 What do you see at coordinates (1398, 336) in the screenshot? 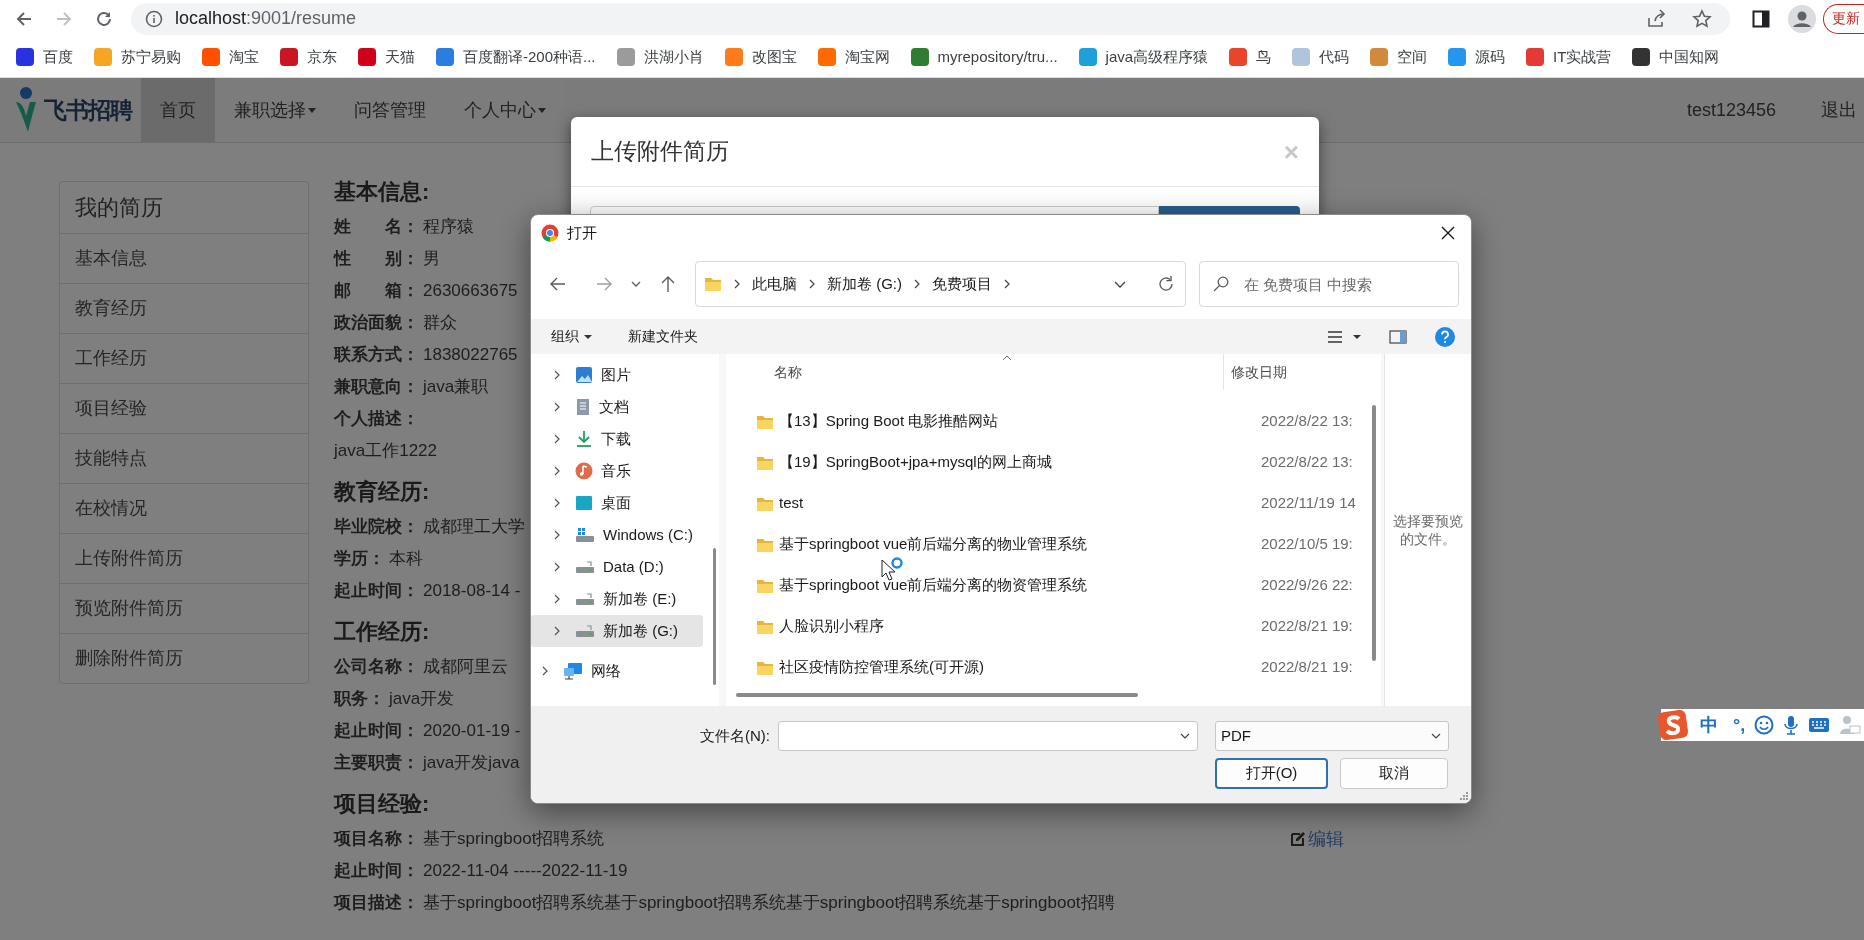
I see `preview-pane-icon` at bounding box center [1398, 336].